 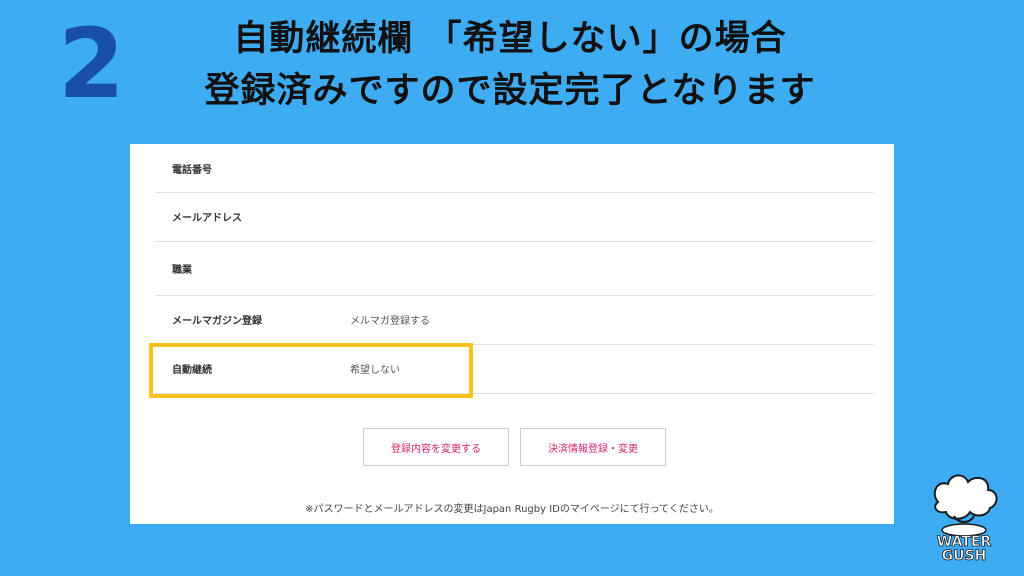 I want to click on title-line-1: 自動継続欄 「希望しない」の場合, so click(x=510, y=39).